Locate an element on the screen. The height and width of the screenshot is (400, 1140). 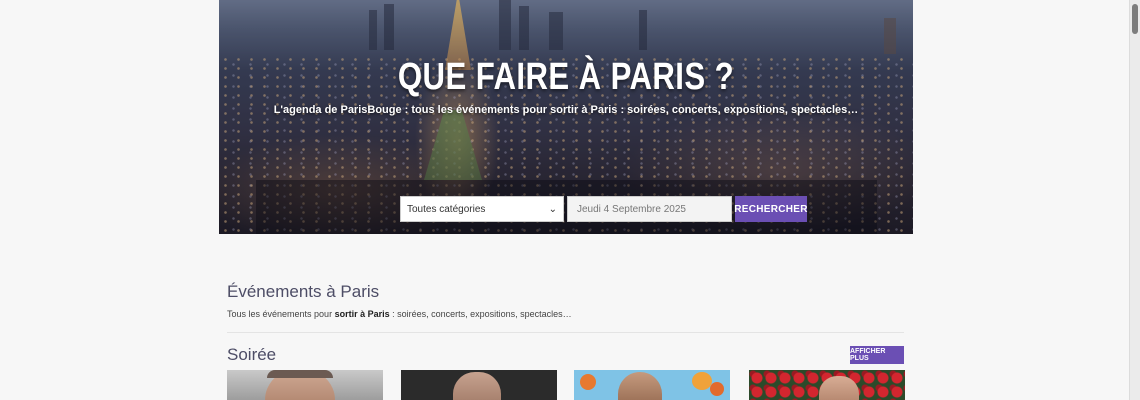
scrollbar-thumb is located at coordinates (1135, 19).